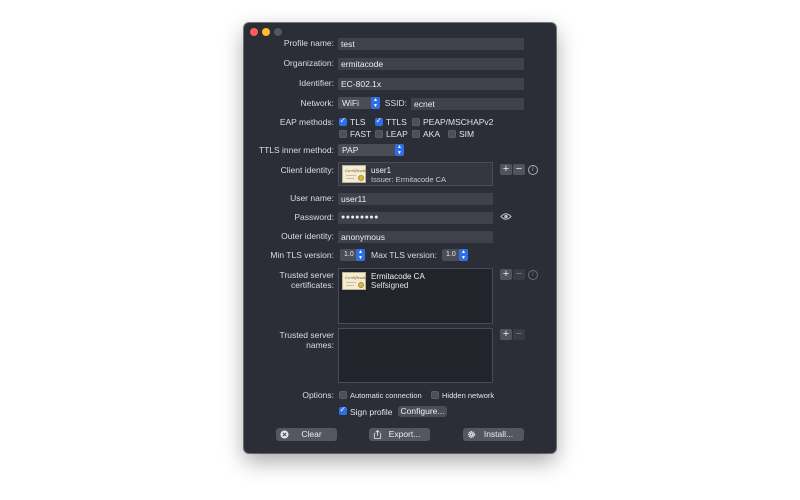 The height and width of the screenshot is (500, 800). Describe the element at coordinates (468, 395) in the screenshot. I see `hidden-network-label: Hidden network` at that location.